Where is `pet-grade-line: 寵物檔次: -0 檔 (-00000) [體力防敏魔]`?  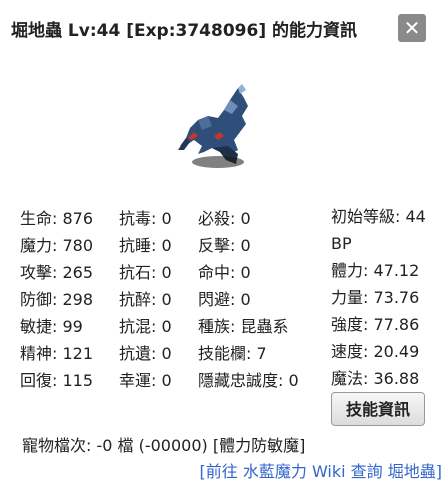 pet-grade-line: 寵物檔次: -0 檔 (-00000) [體力防敏魔] is located at coordinates (164, 445).